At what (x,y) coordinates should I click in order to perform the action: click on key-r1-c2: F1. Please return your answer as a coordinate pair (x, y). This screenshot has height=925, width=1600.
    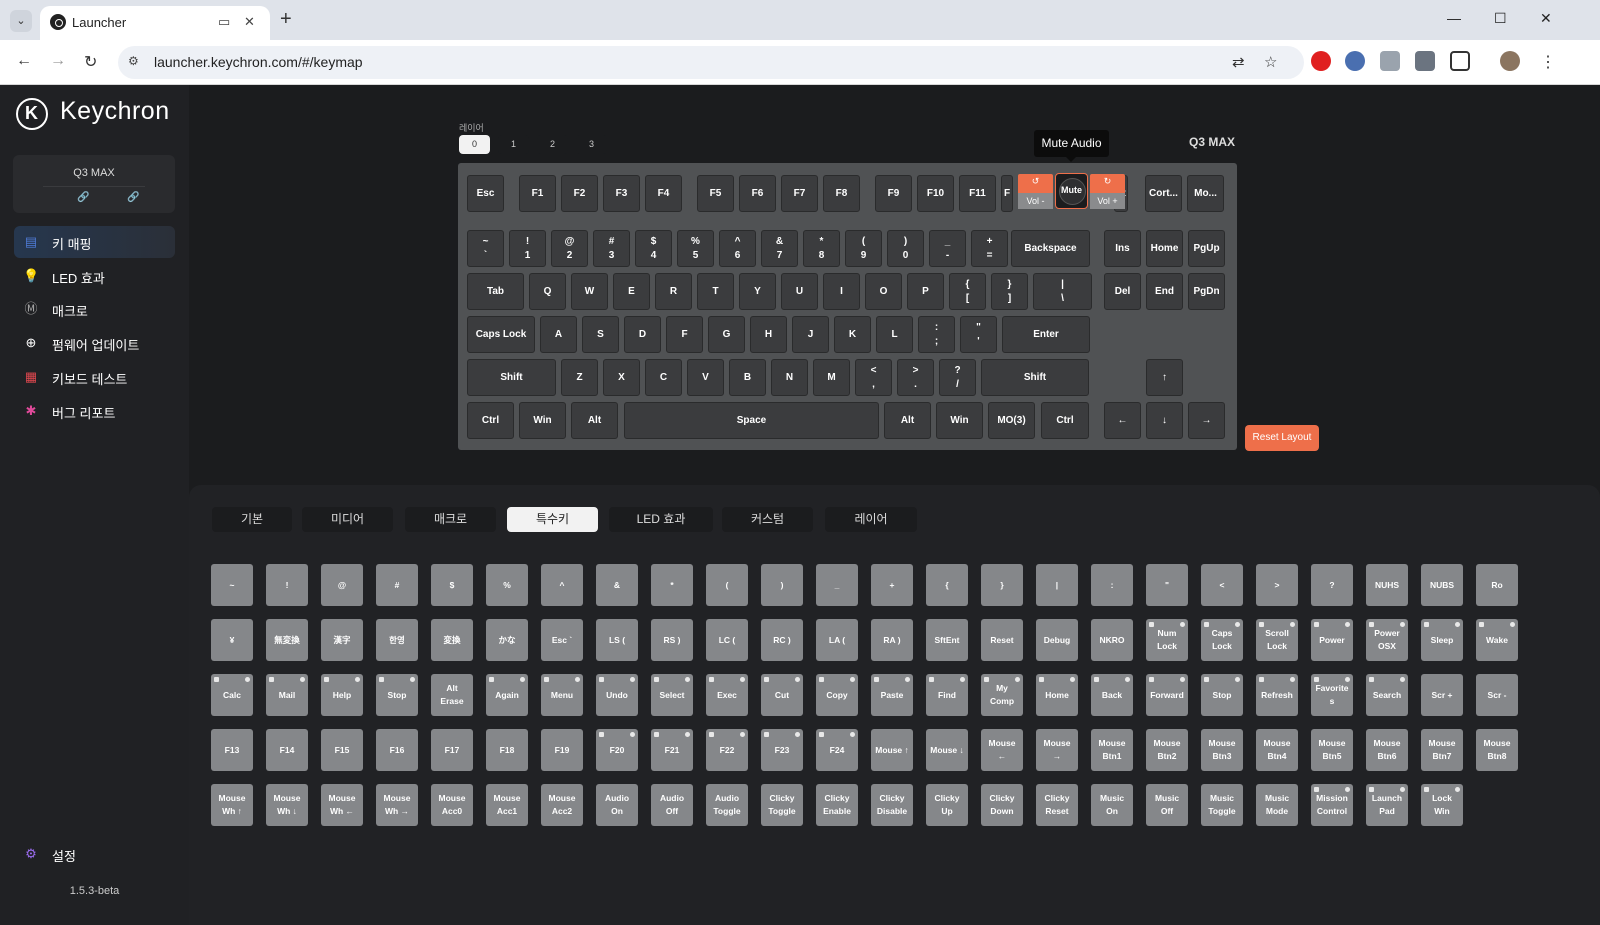
    Looking at the image, I should click on (537, 193).